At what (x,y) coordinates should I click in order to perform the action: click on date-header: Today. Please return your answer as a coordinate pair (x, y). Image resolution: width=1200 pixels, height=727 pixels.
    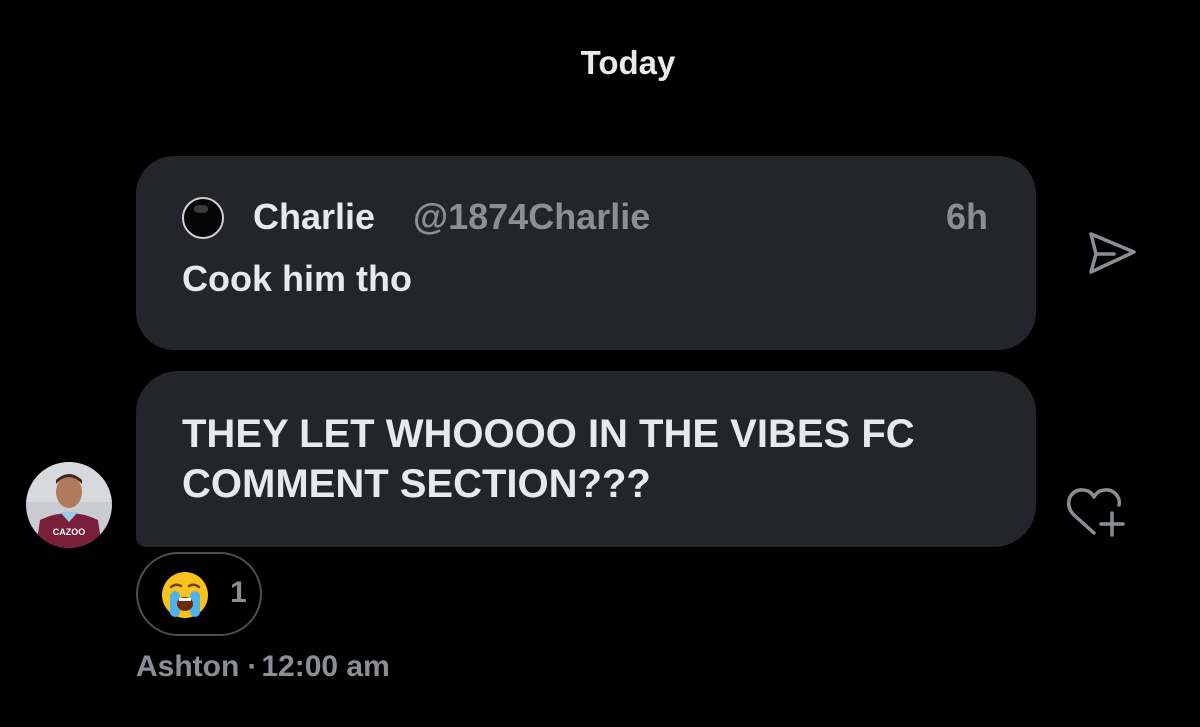
    Looking at the image, I should click on (628, 62).